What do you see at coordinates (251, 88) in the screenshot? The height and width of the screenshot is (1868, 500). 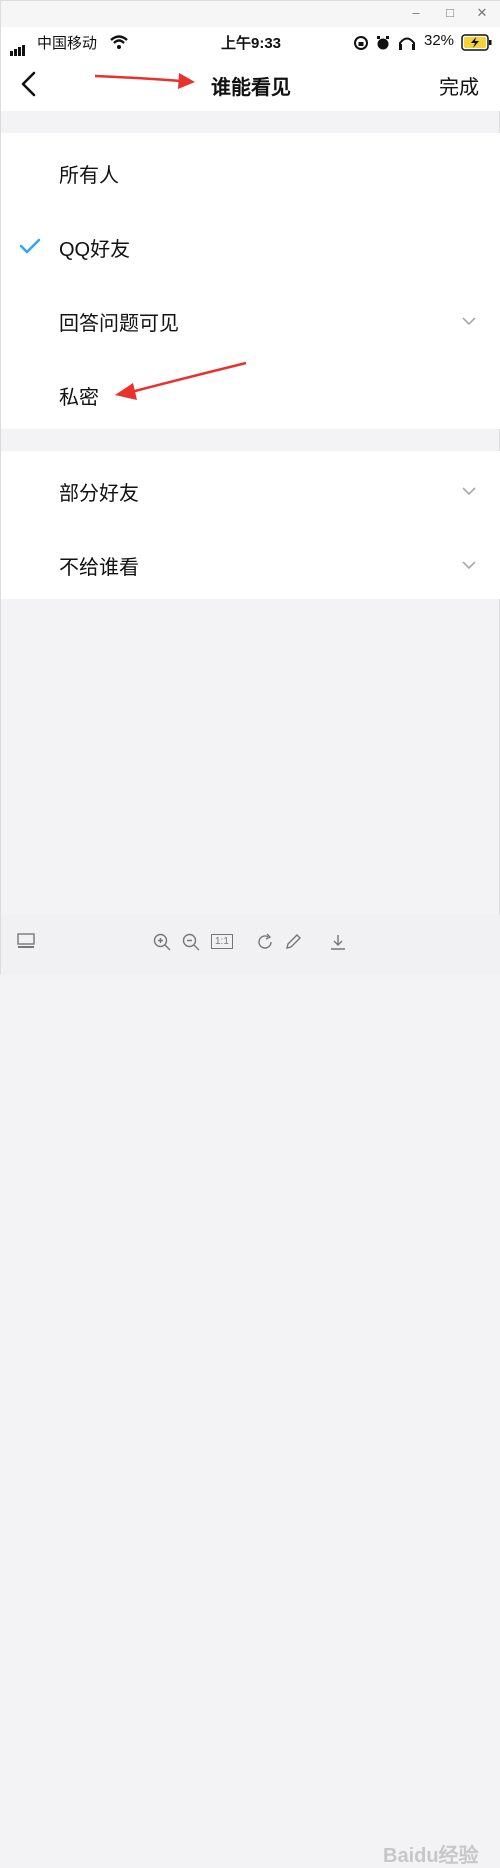 I see `page-title: 谁能看见` at bounding box center [251, 88].